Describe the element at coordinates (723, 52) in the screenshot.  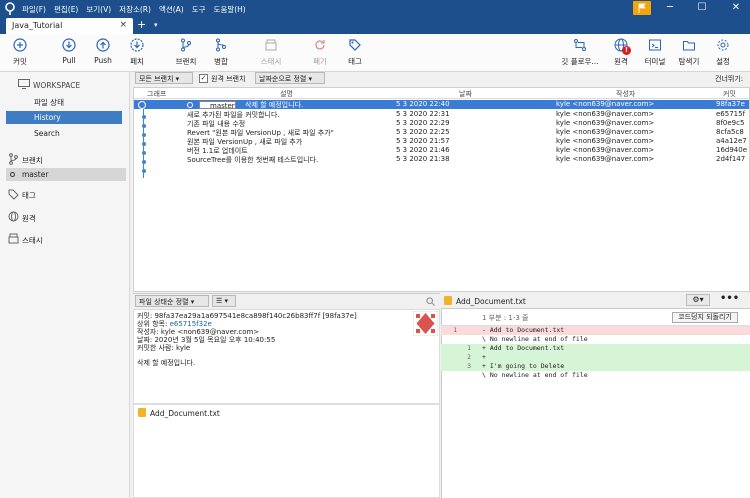
I see `settings-button: 설정` at that location.